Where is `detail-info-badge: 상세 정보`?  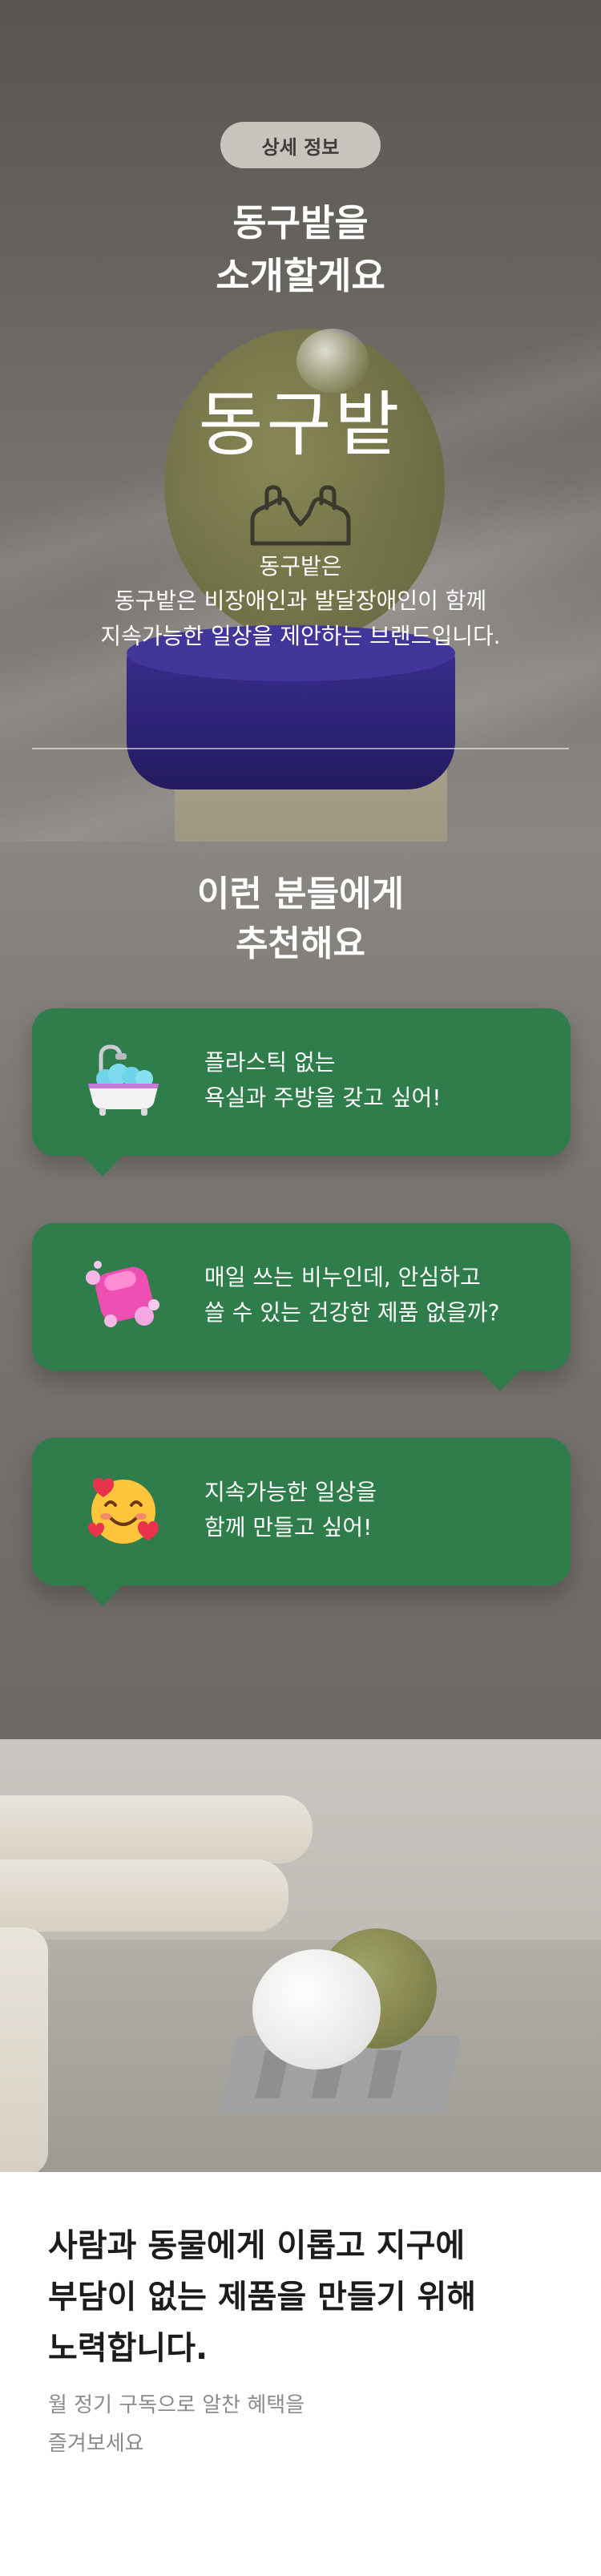
detail-info-badge: 상세 정보 is located at coordinates (300, 145).